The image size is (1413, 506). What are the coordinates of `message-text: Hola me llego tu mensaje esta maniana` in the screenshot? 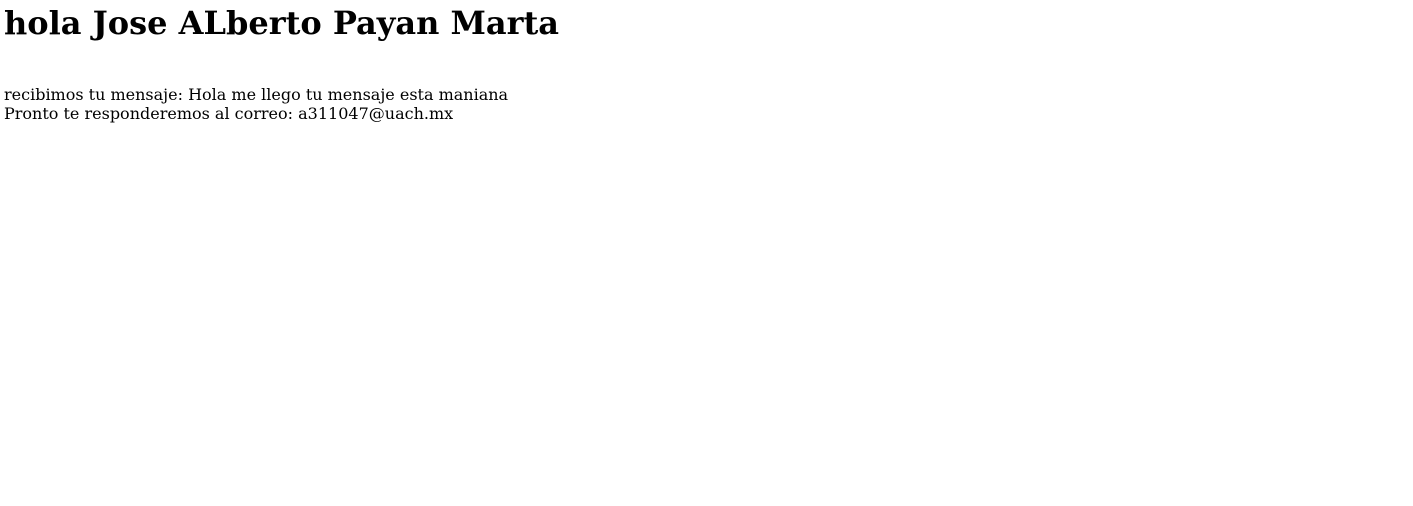 It's located at (348, 95).